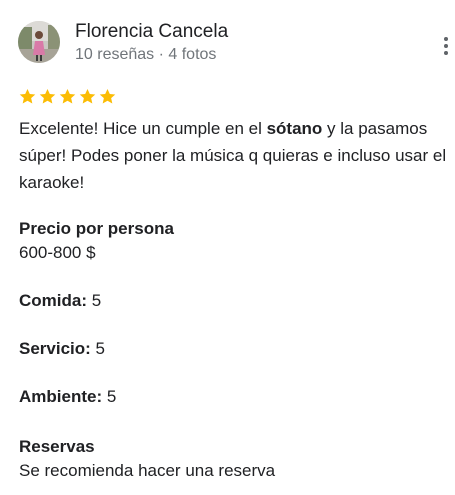 The height and width of the screenshot is (495, 455). Describe the element at coordinates (151, 32) in the screenshot. I see `author-name: Florencia Cancela` at that location.